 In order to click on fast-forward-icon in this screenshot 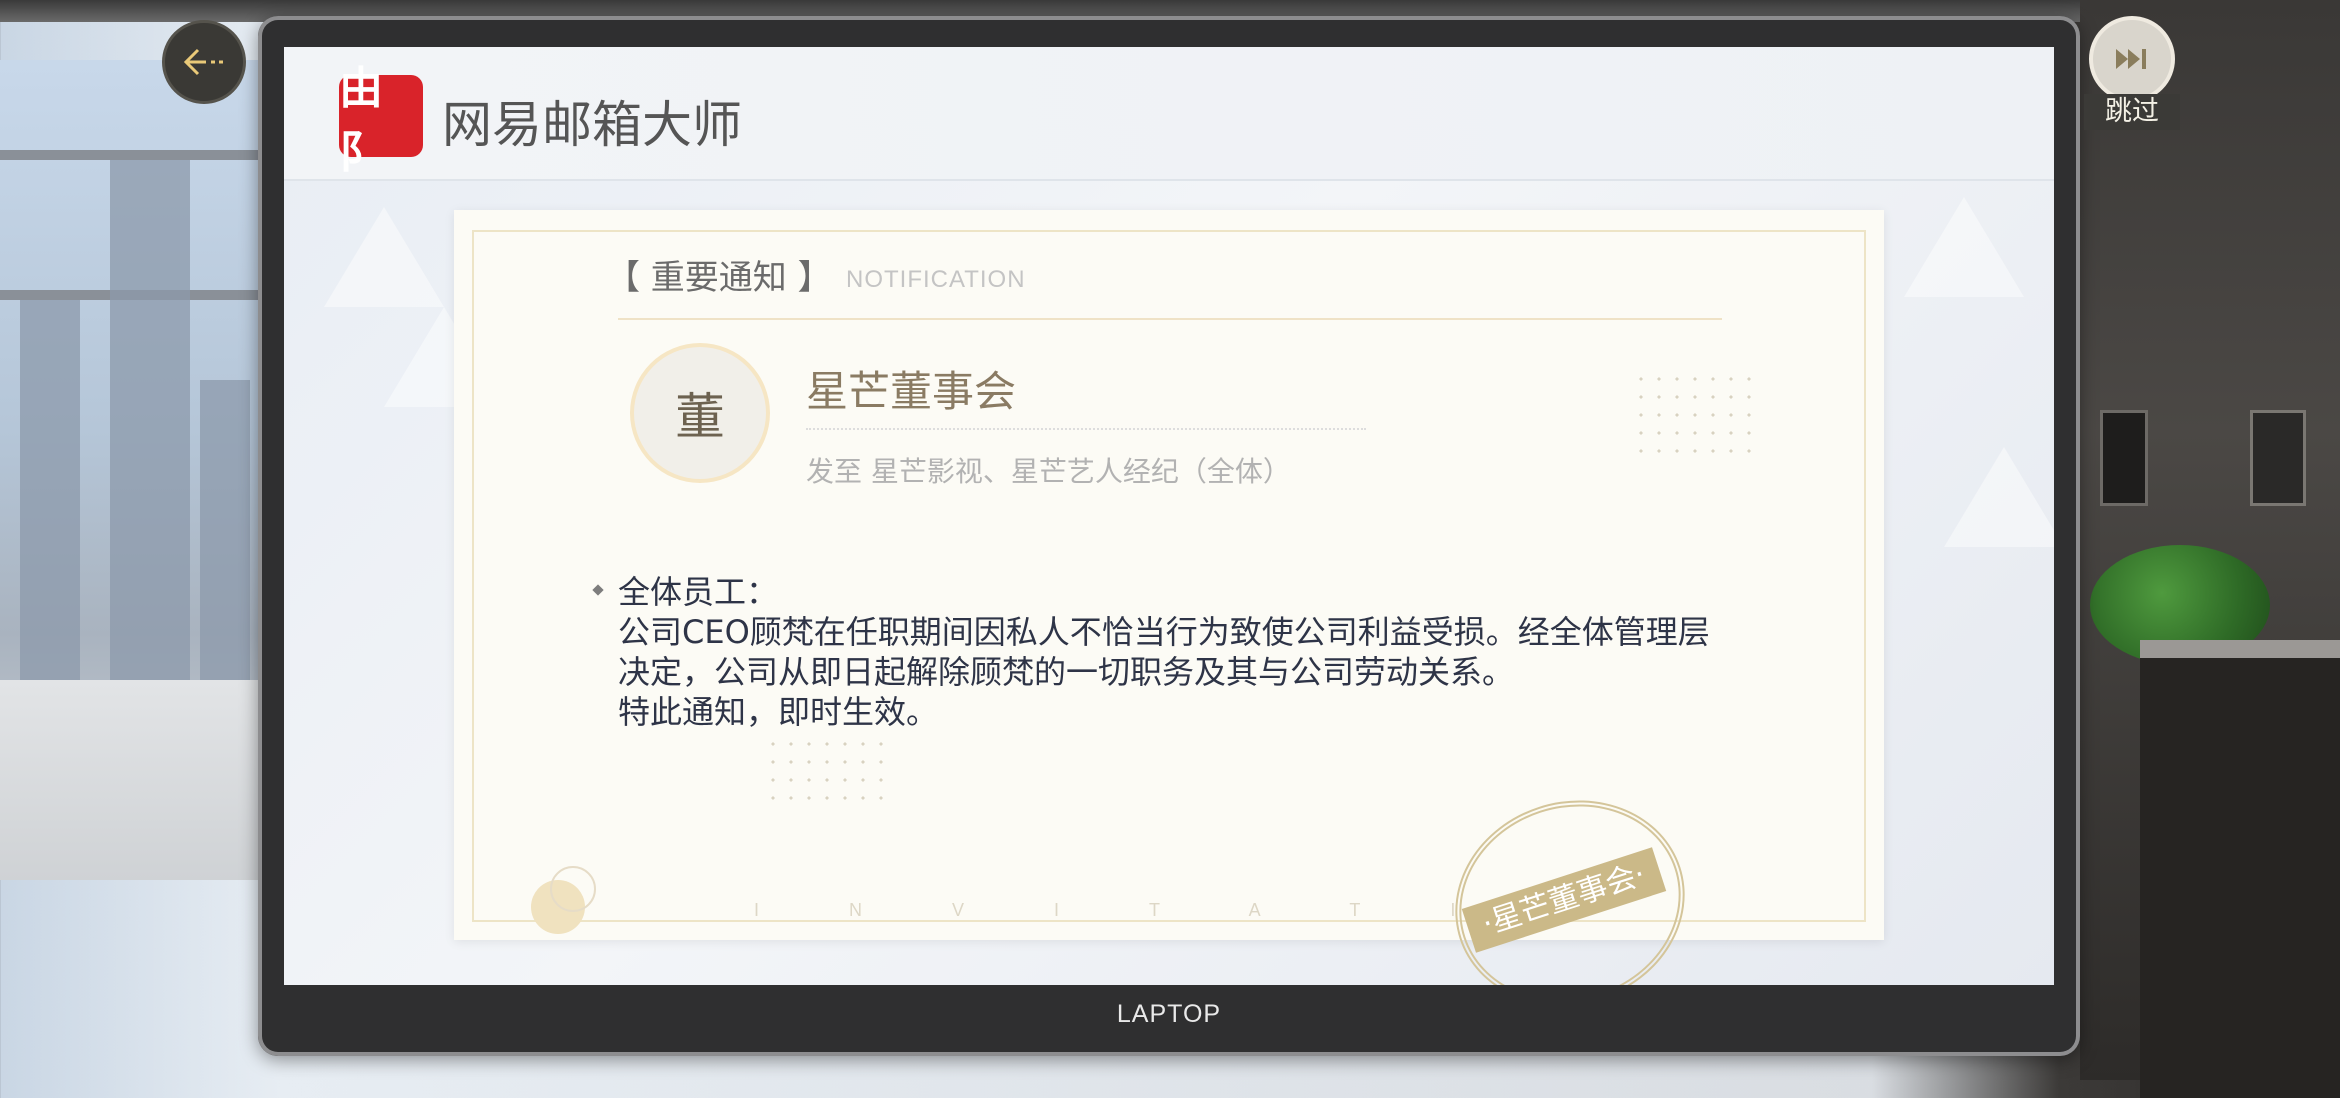, I will do `click(2131, 59)`.